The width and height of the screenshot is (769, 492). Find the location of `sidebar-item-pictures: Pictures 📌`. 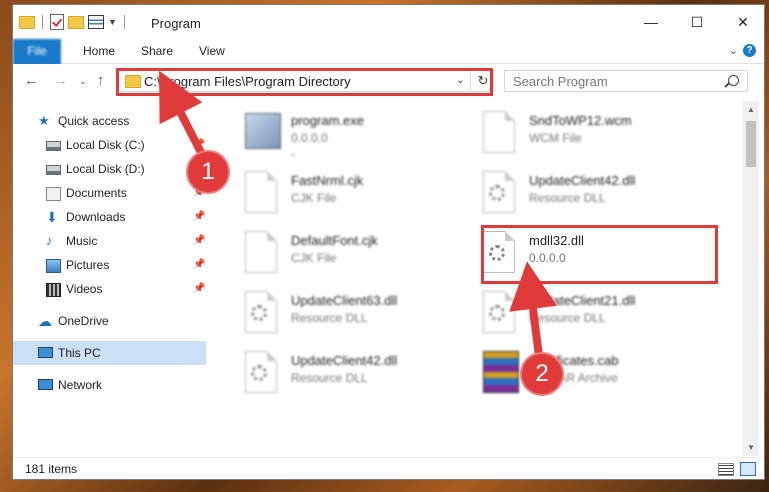

sidebar-item-pictures: Pictures 📌 is located at coordinates (109, 265).